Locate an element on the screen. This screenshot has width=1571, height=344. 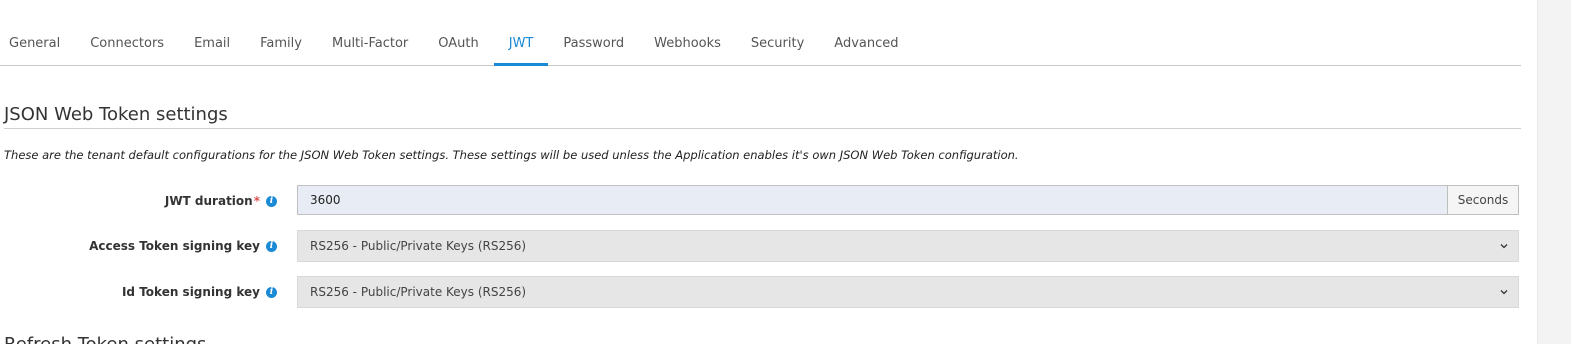
jwt-duration-row: JWT duration* i Seconds is located at coordinates (760, 201).